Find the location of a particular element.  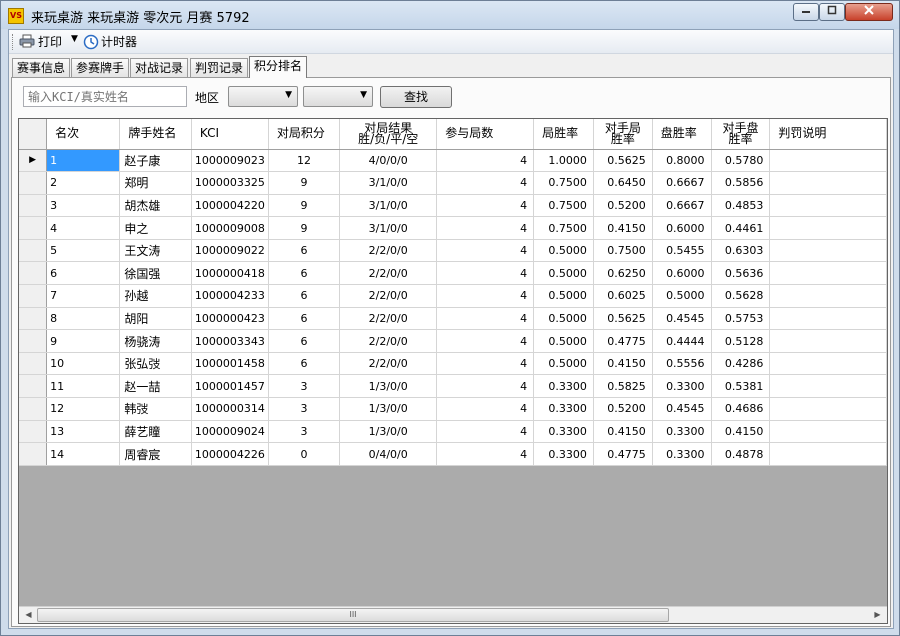

cell-kci: 1000001457 is located at coordinates (230, 386).